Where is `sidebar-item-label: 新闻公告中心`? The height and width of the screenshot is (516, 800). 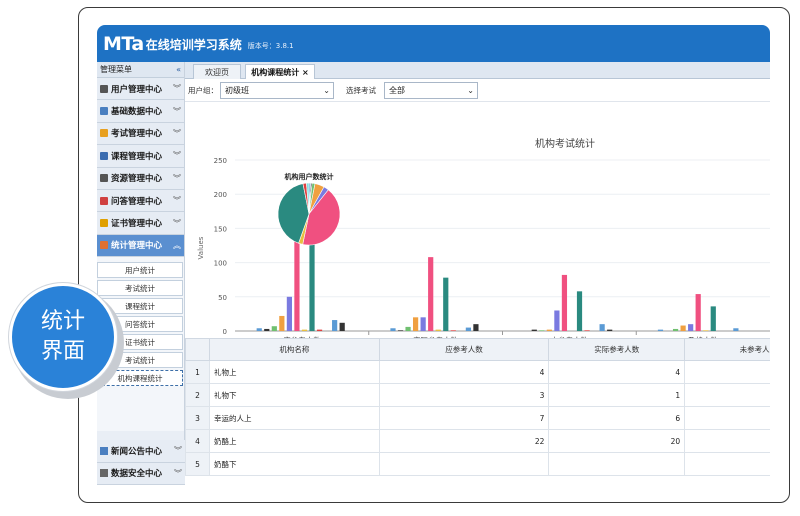
sidebar-item-label: 新闻公告中心 is located at coordinates (137, 451).